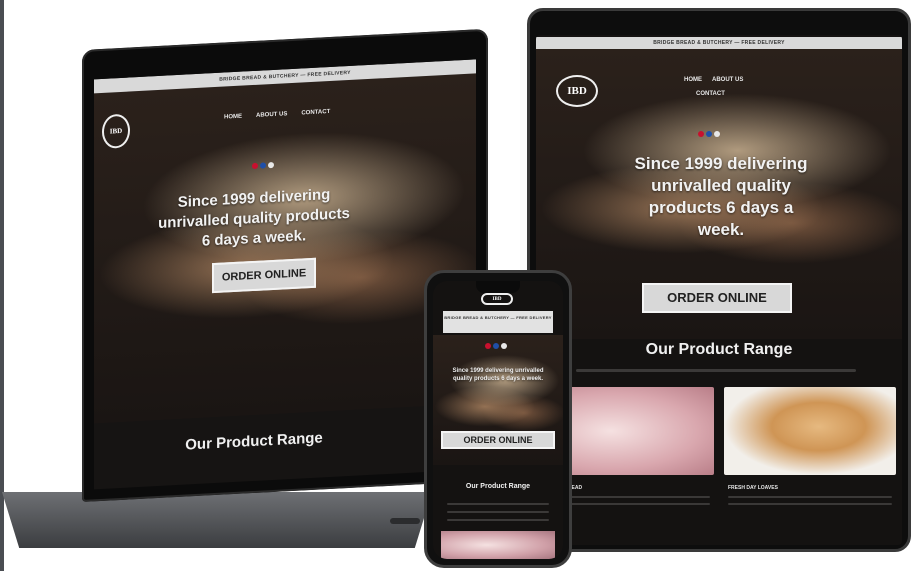  What do you see at coordinates (719, 446) in the screenshot?
I see `product-grid: FRESH BREAD FRESH DAY LOAVES` at bounding box center [719, 446].